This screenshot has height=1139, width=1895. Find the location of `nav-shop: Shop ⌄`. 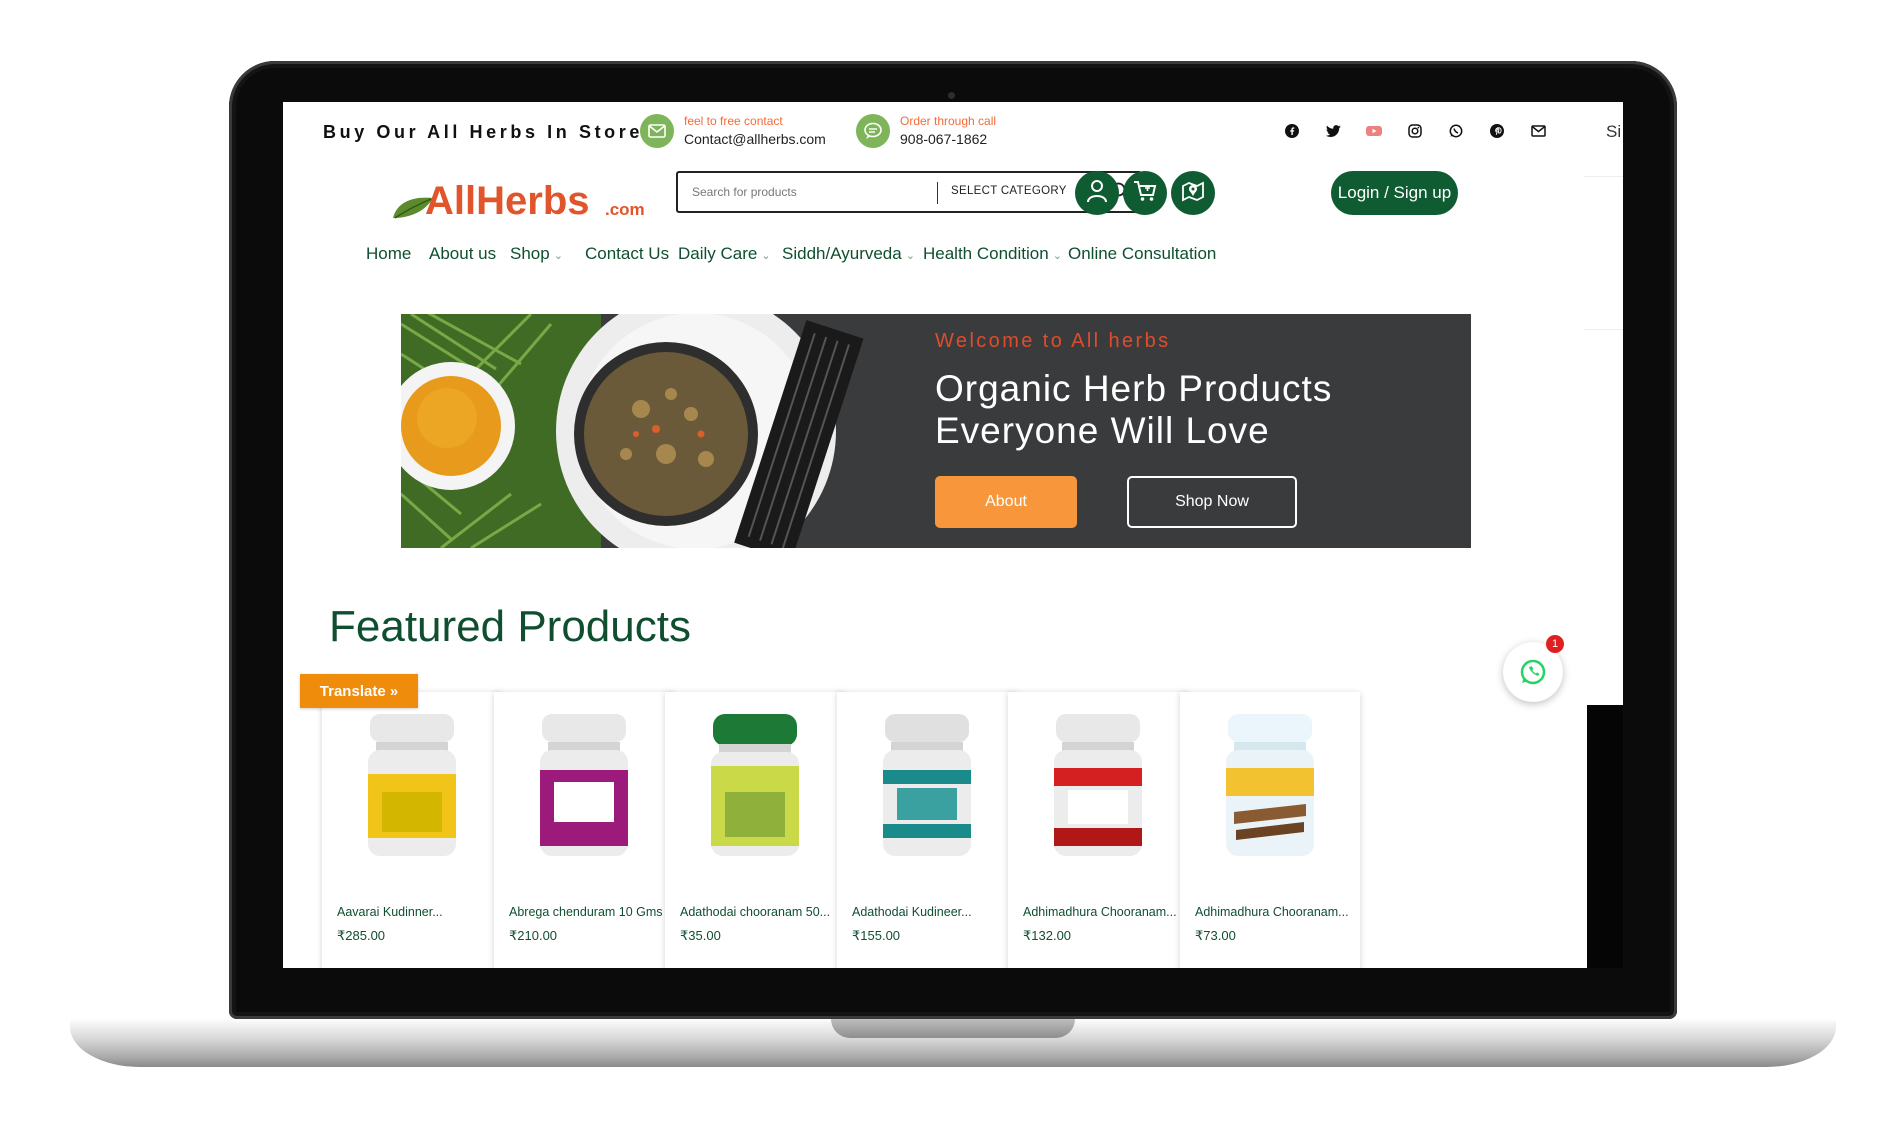

nav-shop: Shop ⌄ is located at coordinates (536, 254).